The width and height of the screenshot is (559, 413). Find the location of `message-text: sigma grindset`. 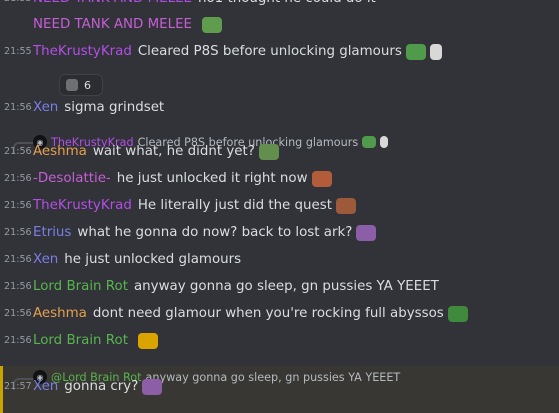

message-text: sigma grindset is located at coordinates (114, 107).